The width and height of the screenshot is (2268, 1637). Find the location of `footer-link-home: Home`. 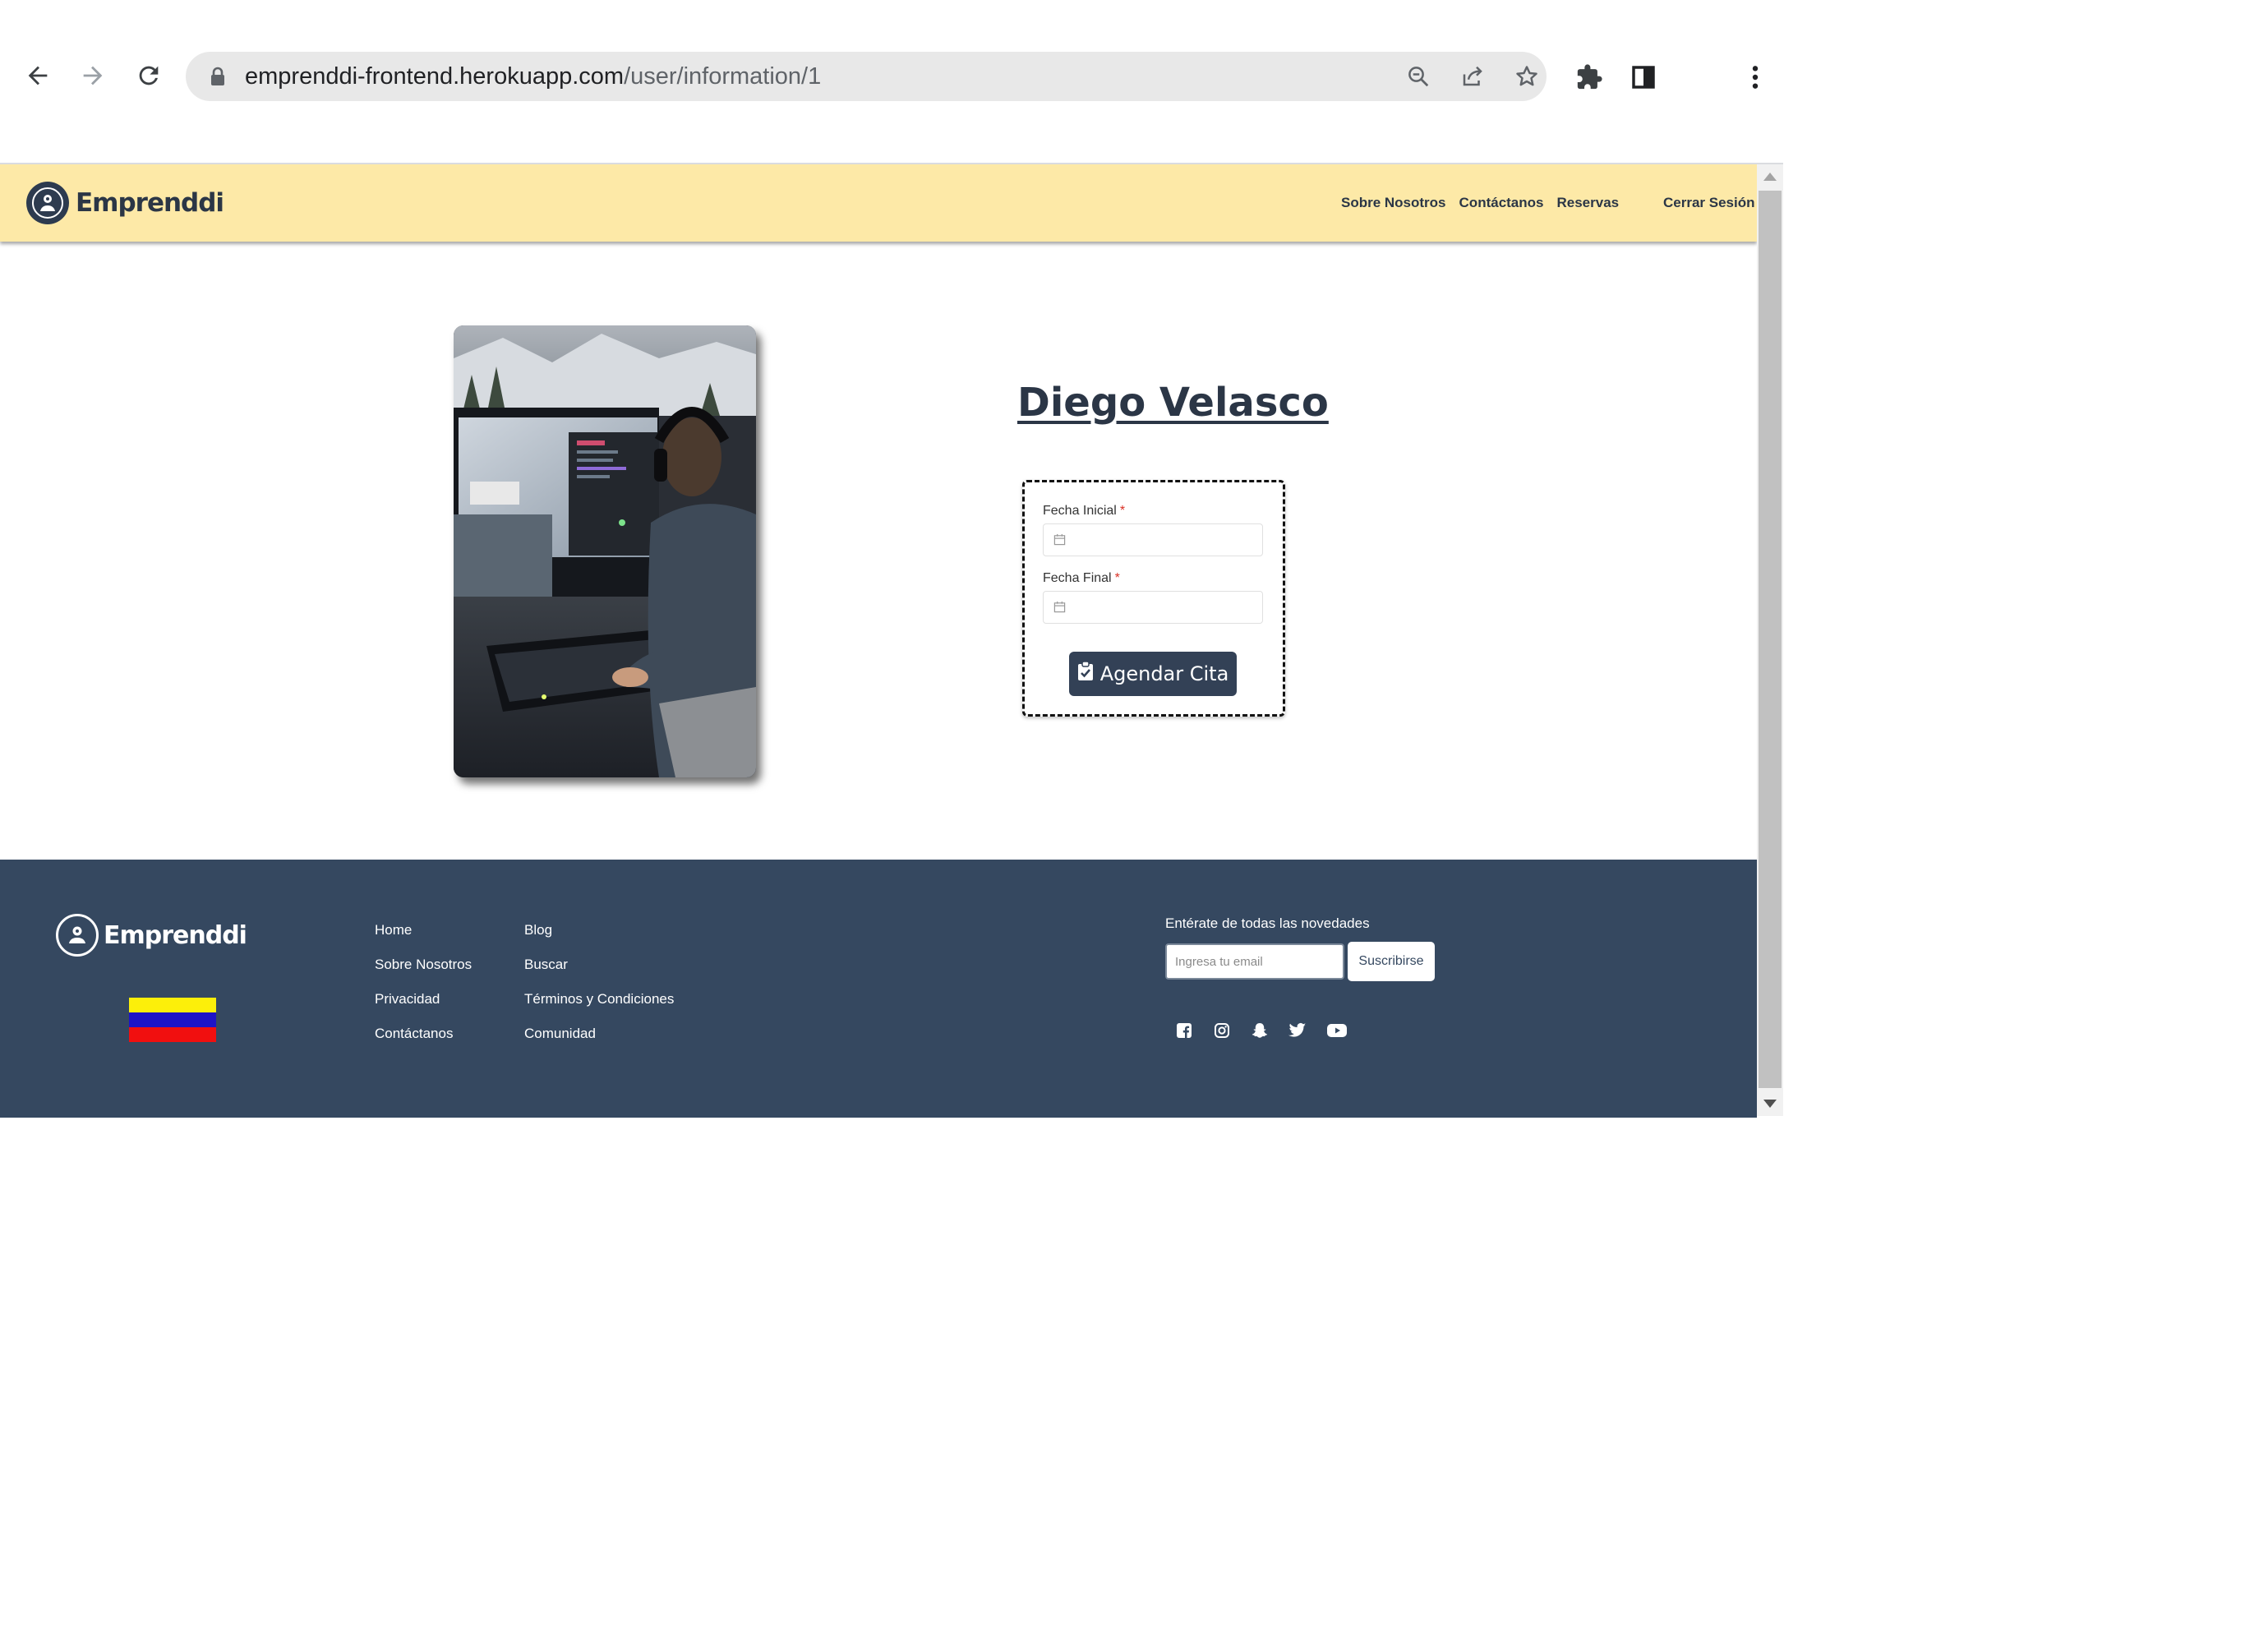

footer-link-home: Home is located at coordinates (393, 930).